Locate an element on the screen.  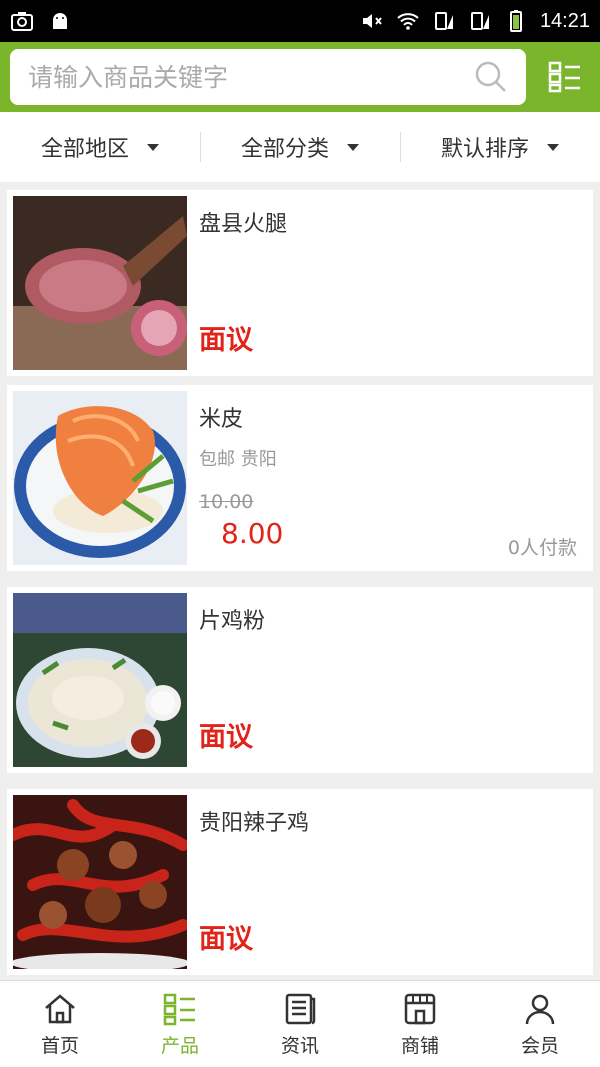
news-icon is located at coordinates (300, 1008).